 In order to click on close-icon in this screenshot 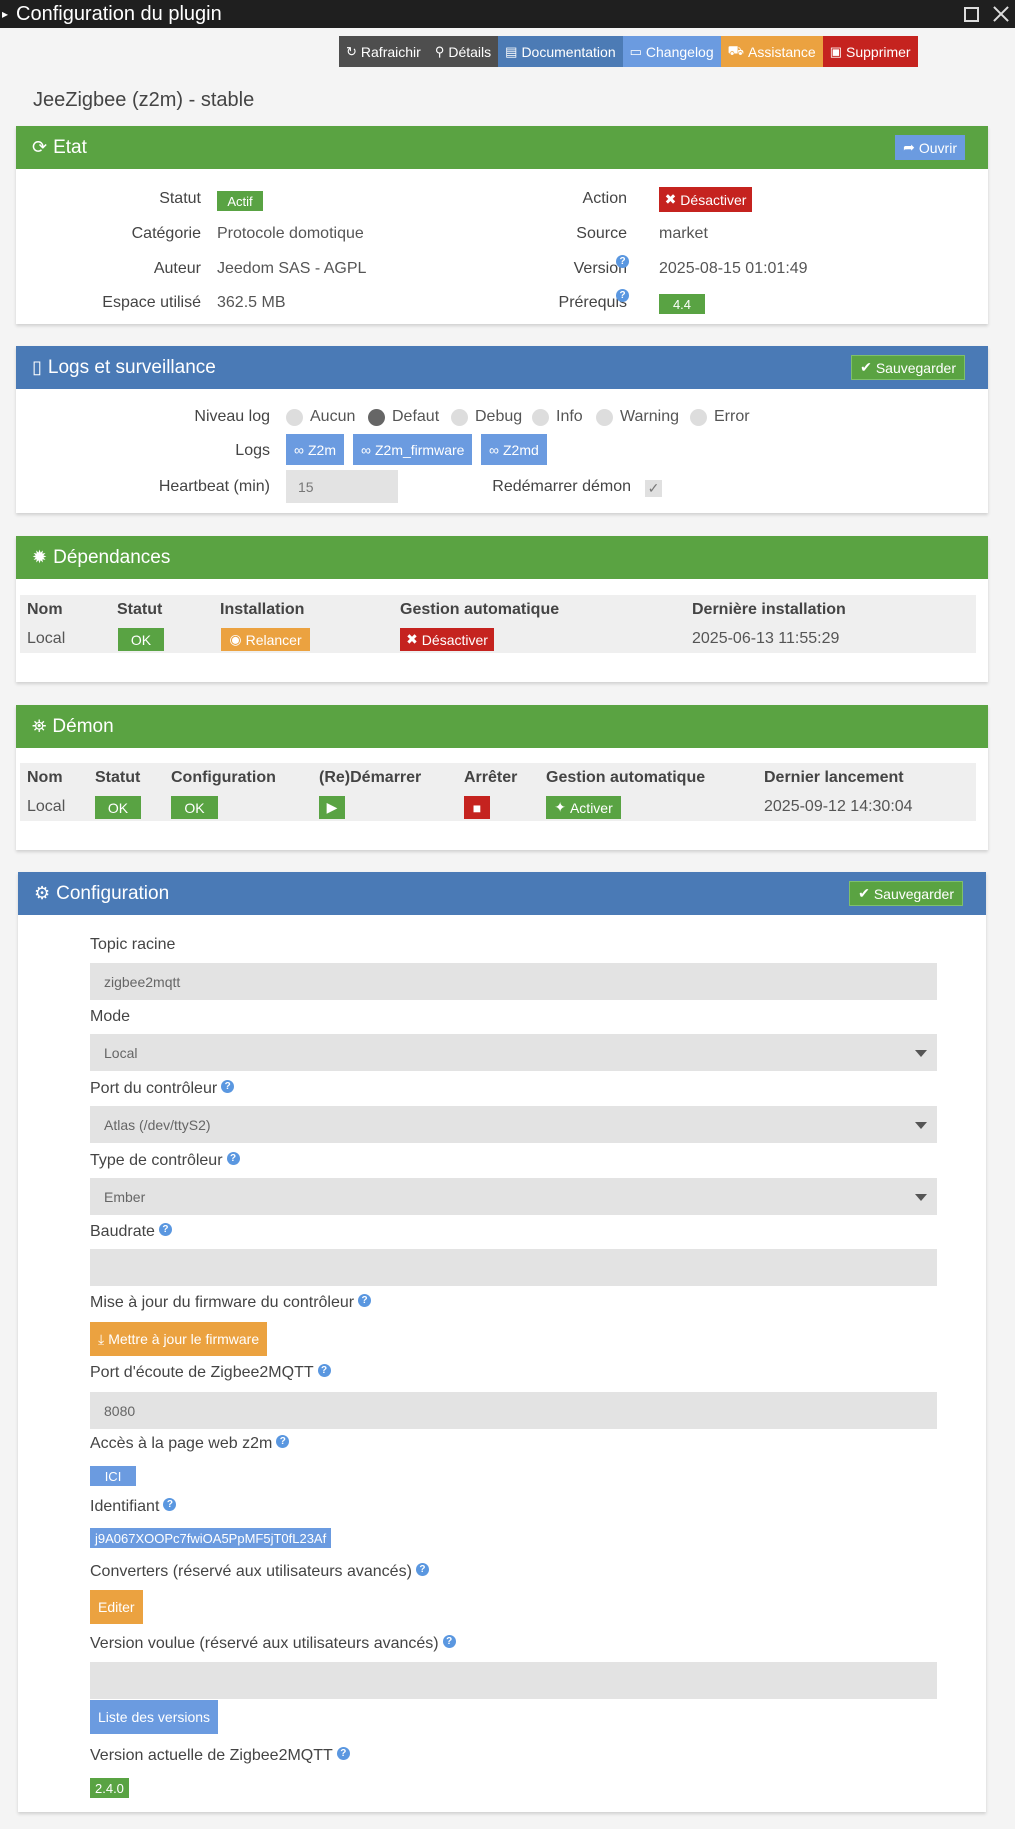, I will do `click(1001, 14)`.